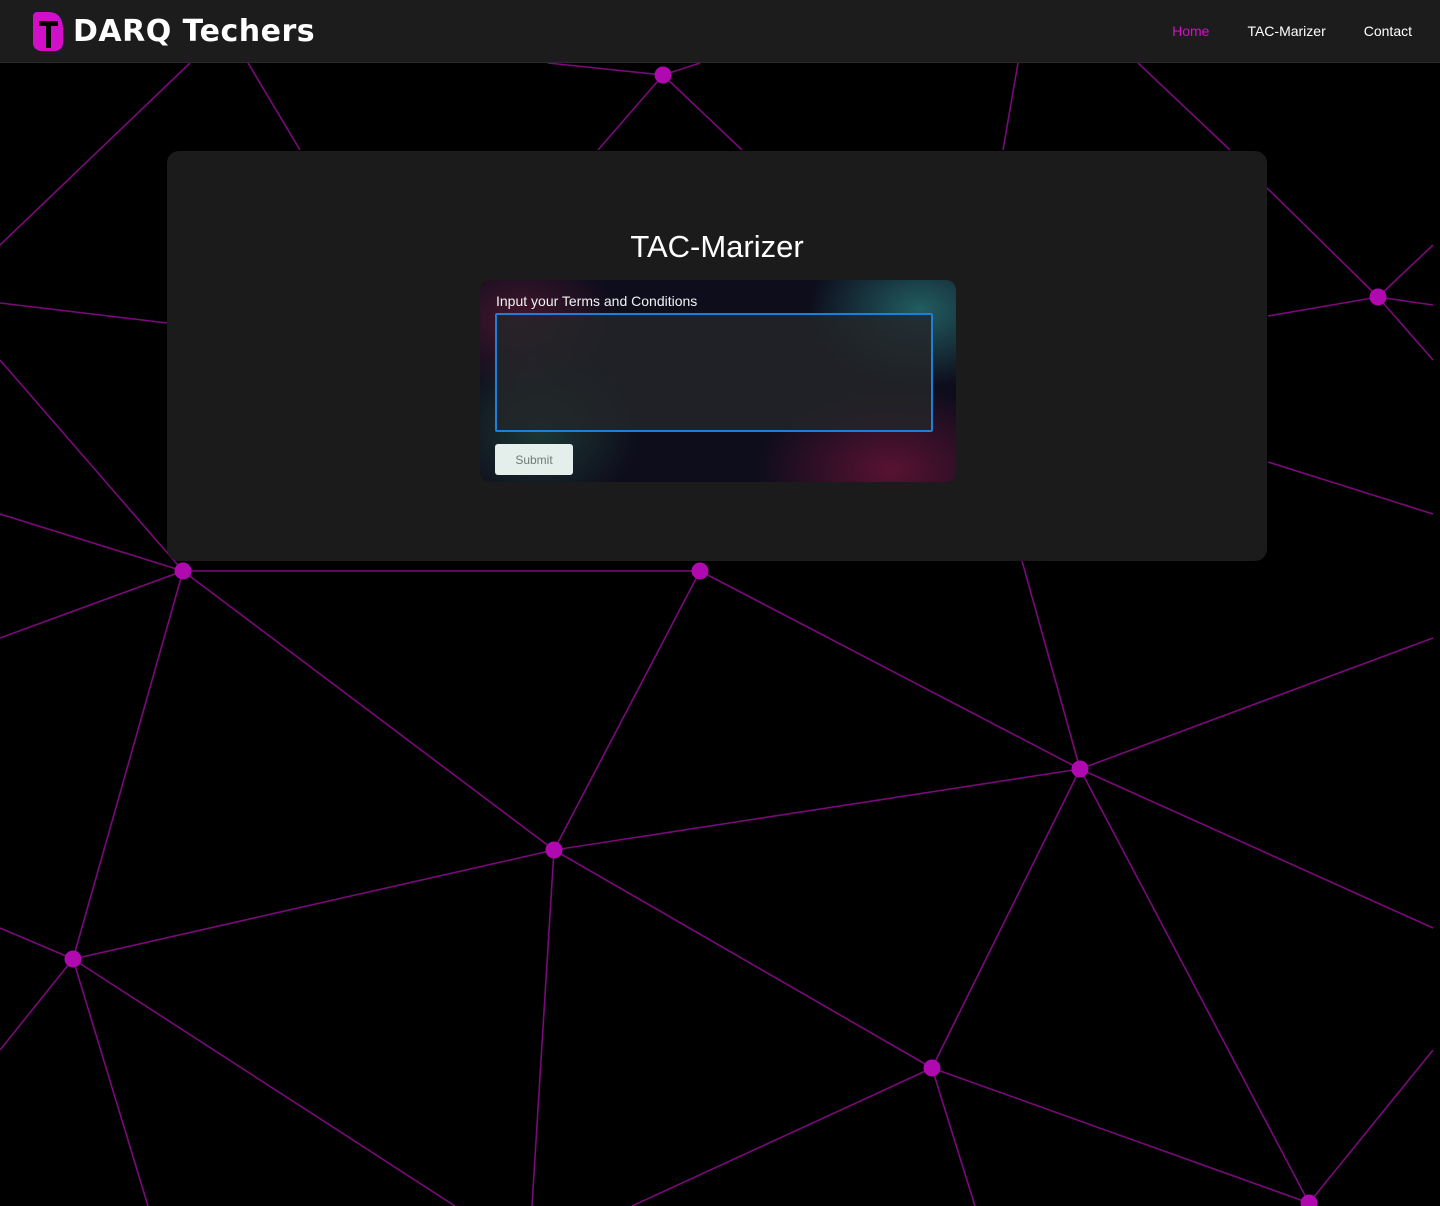 The height and width of the screenshot is (1206, 1440). I want to click on brand-name: DARQ Techers, so click(194, 31).